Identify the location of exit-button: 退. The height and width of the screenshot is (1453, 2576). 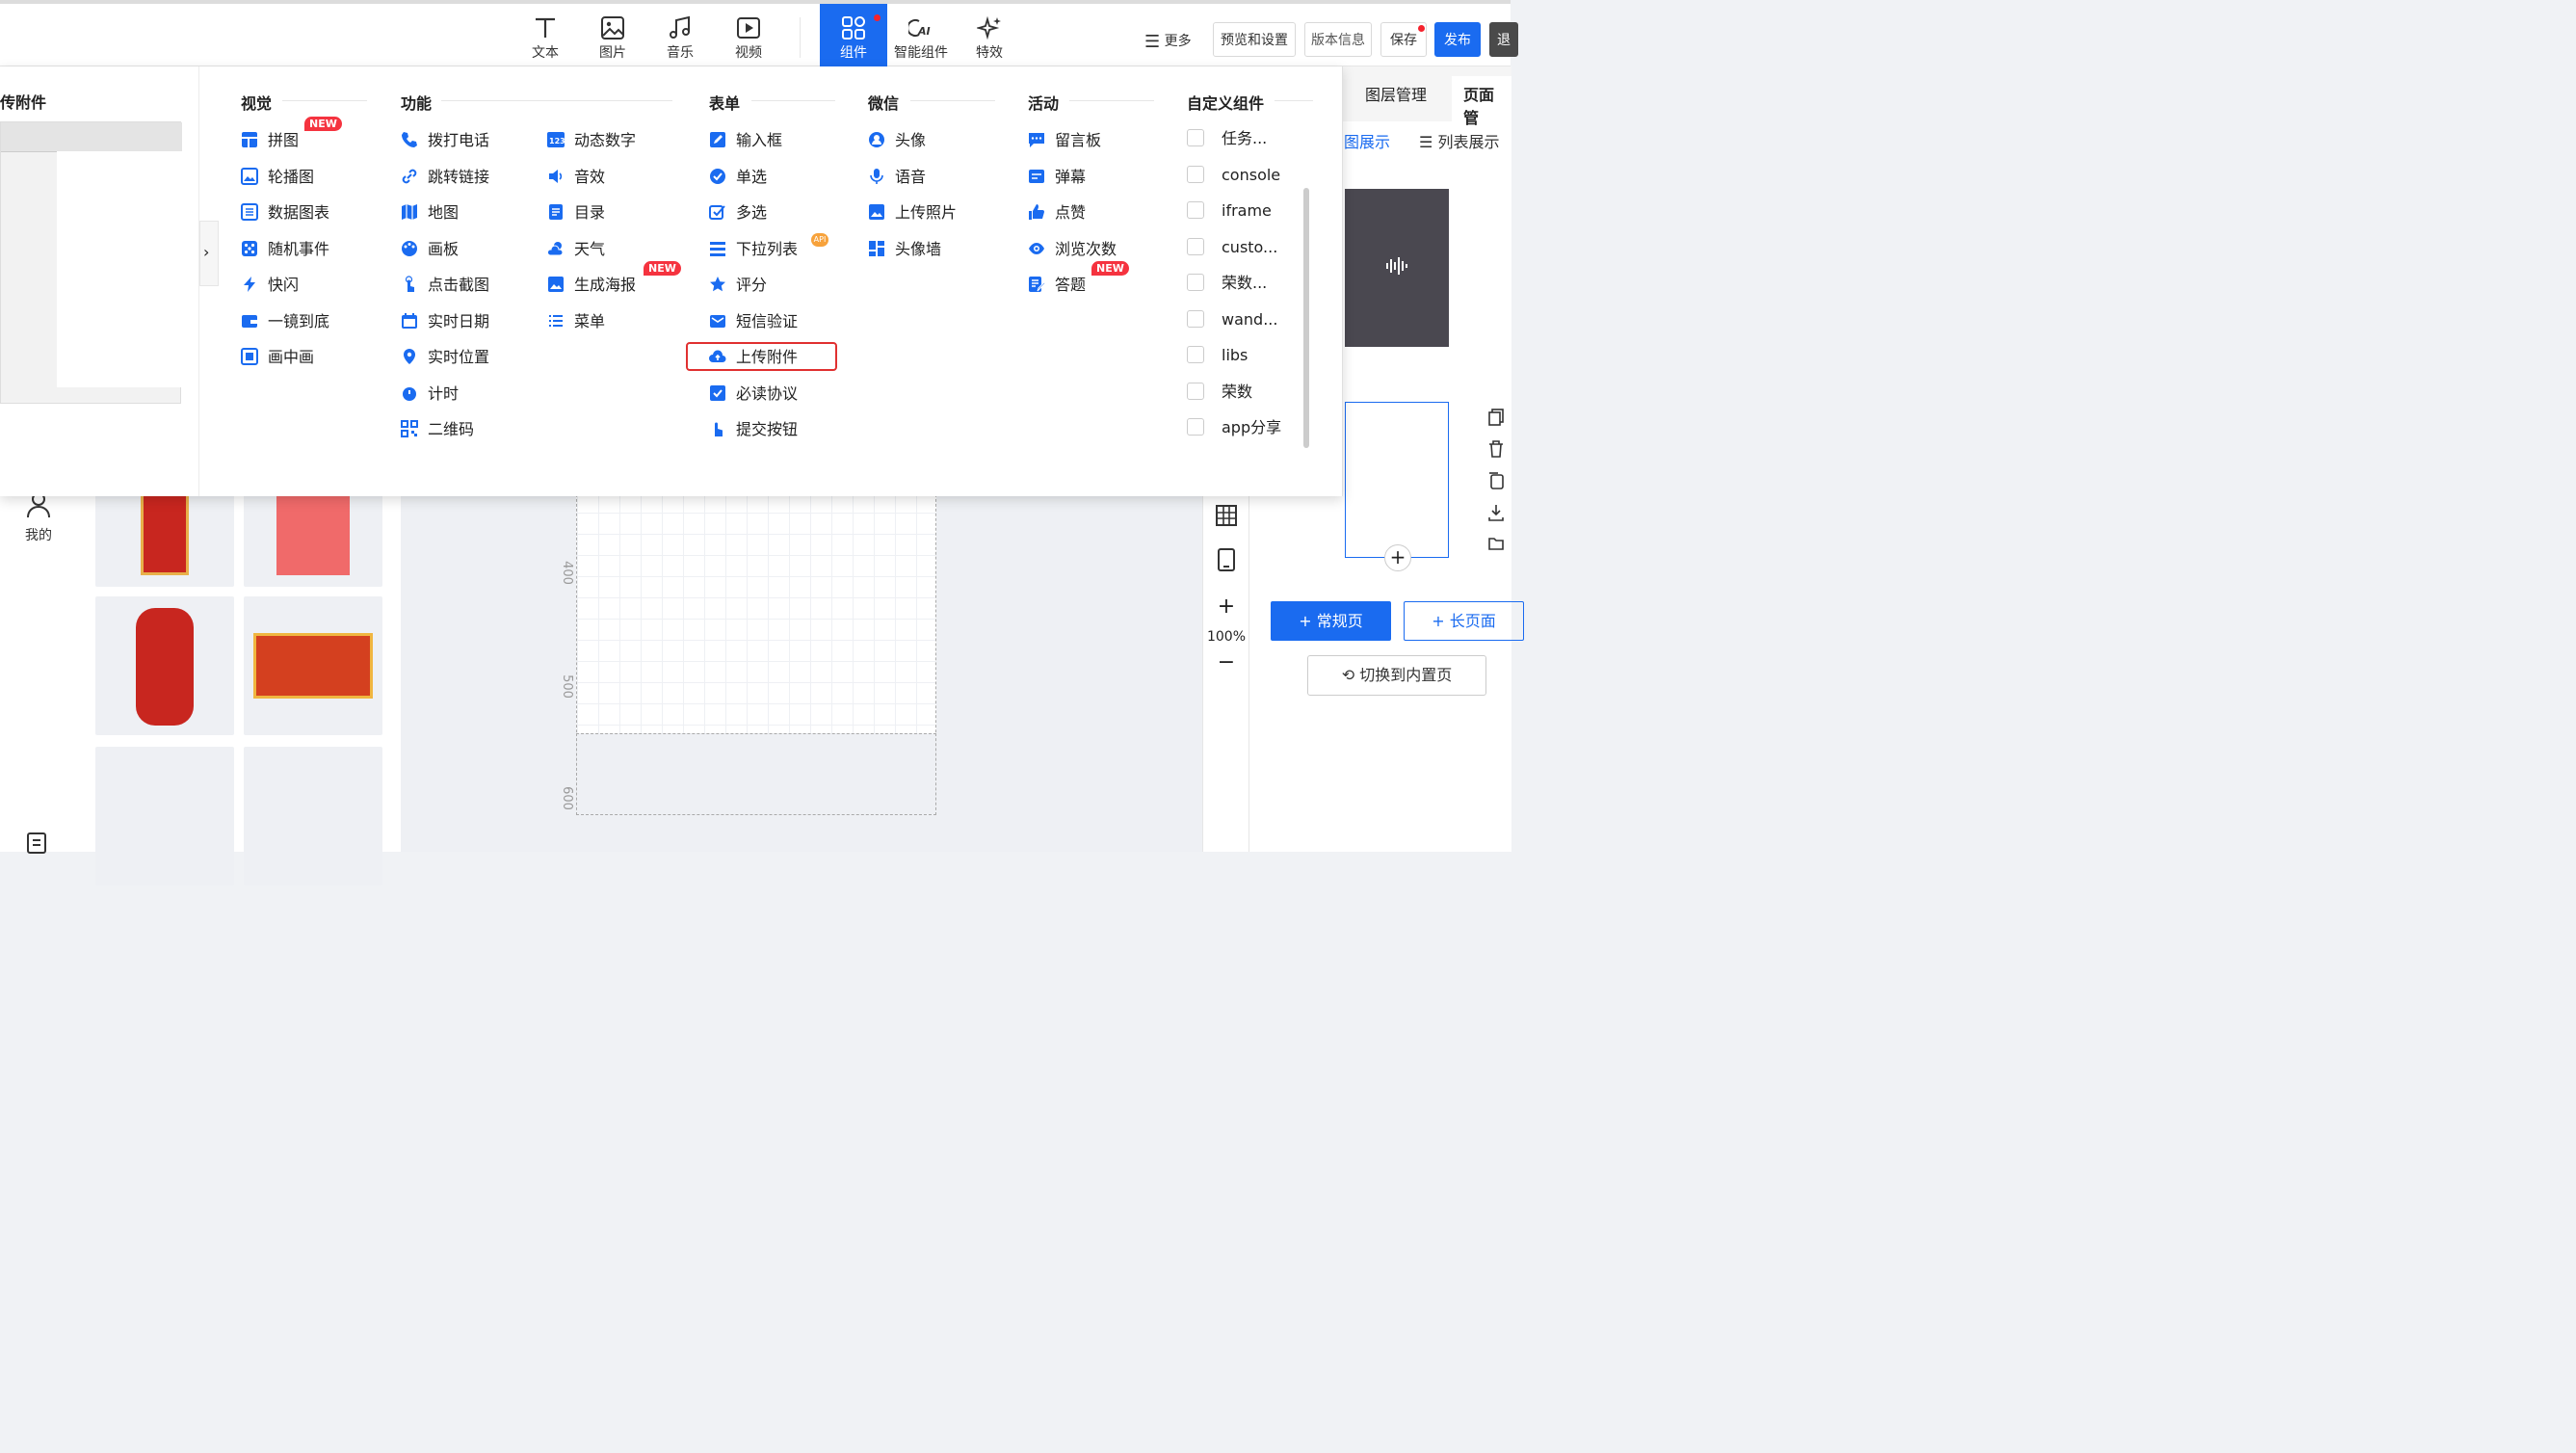
(1504, 39).